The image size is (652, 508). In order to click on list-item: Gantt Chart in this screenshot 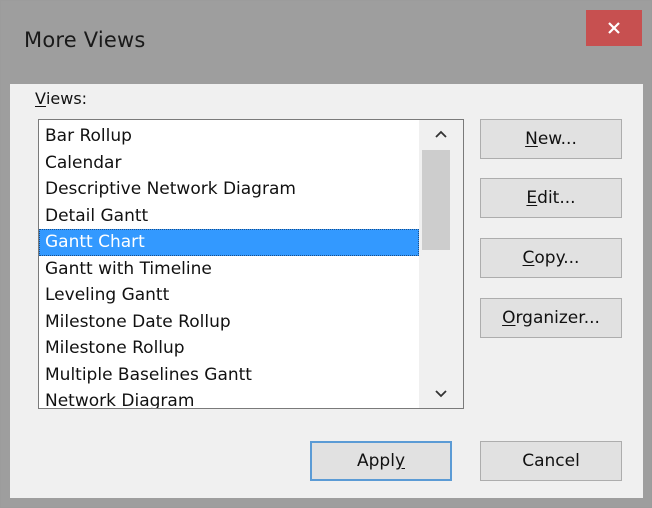, I will do `click(229, 242)`.